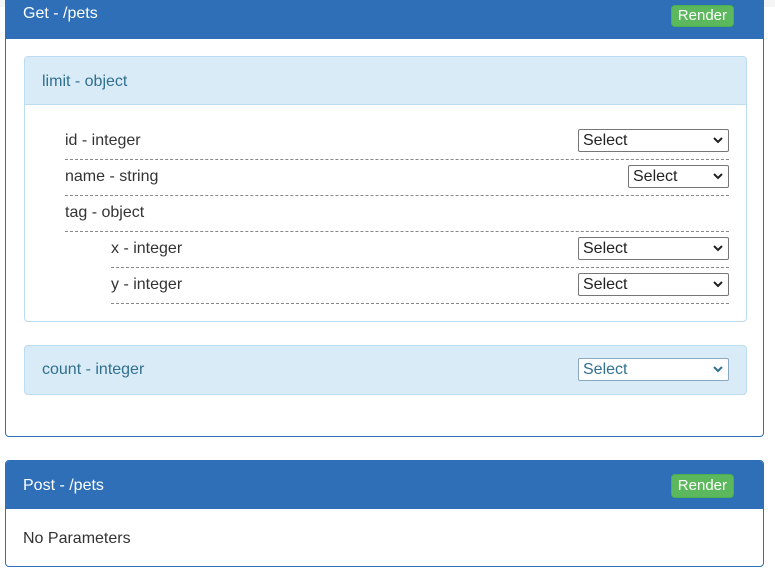 This screenshot has height=580, width=775. I want to click on id-select: Select, so click(653, 140).